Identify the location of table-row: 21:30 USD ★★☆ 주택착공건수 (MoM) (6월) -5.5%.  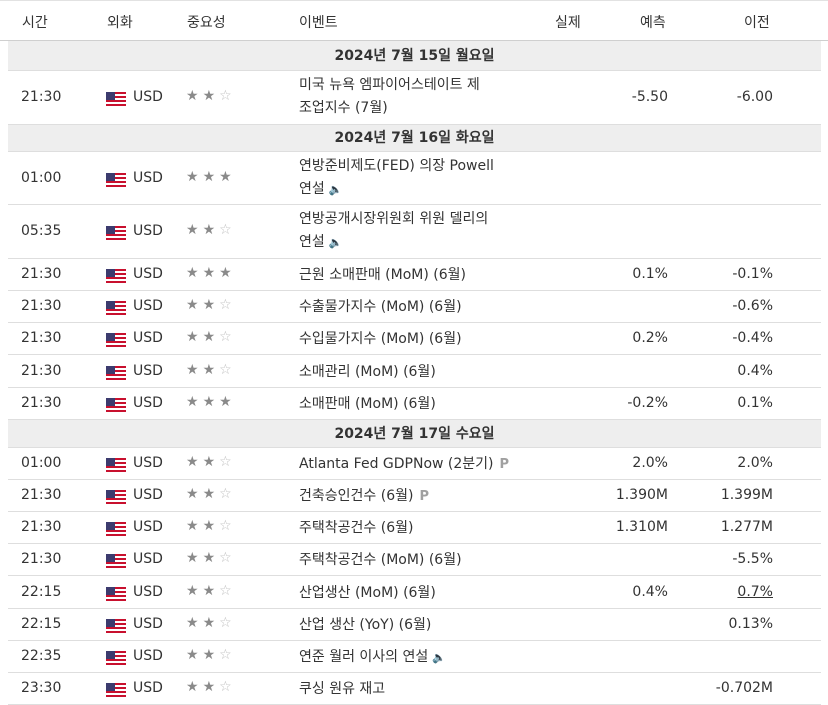
(414, 560).